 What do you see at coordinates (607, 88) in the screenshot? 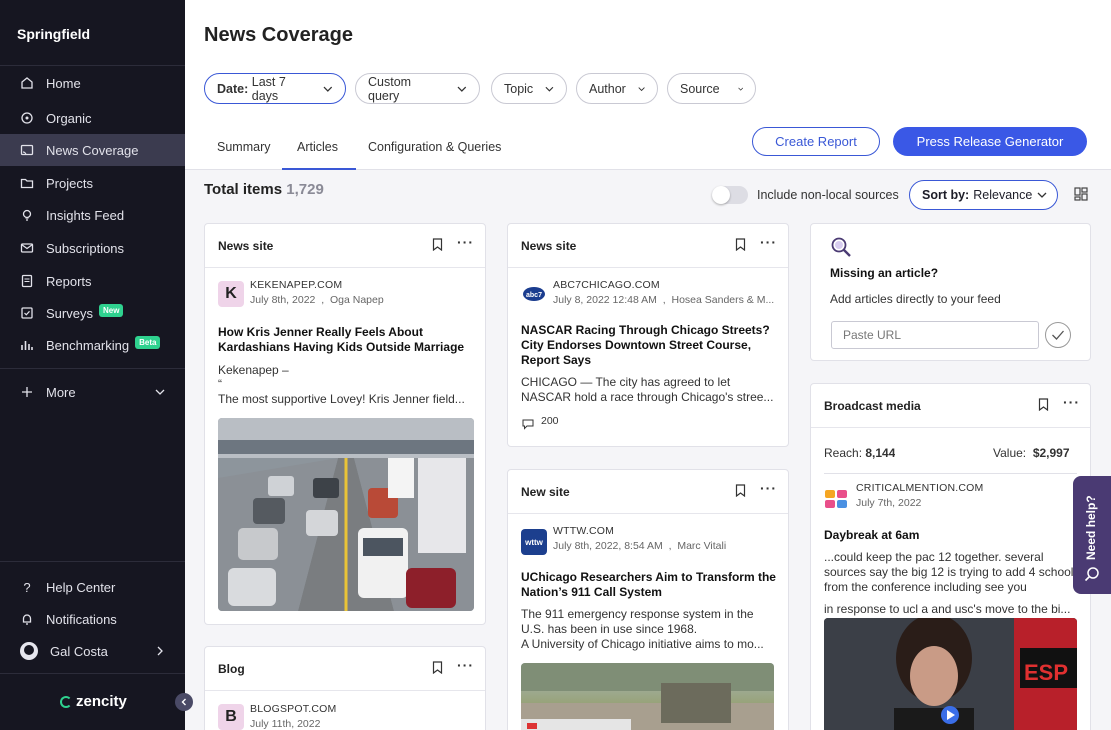
I see `author-label: Author` at bounding box center [607, 88].